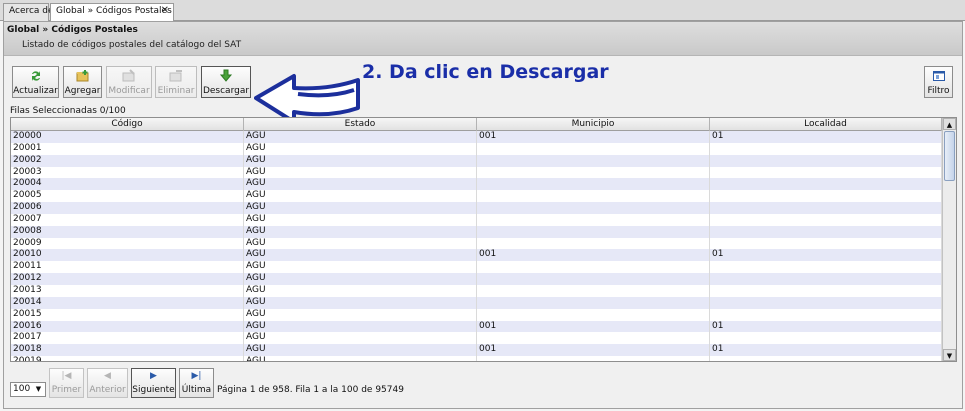 This screenshot has width=965, height=411. I want to click on page-size-select: 100 ▼, so click(28, 389).